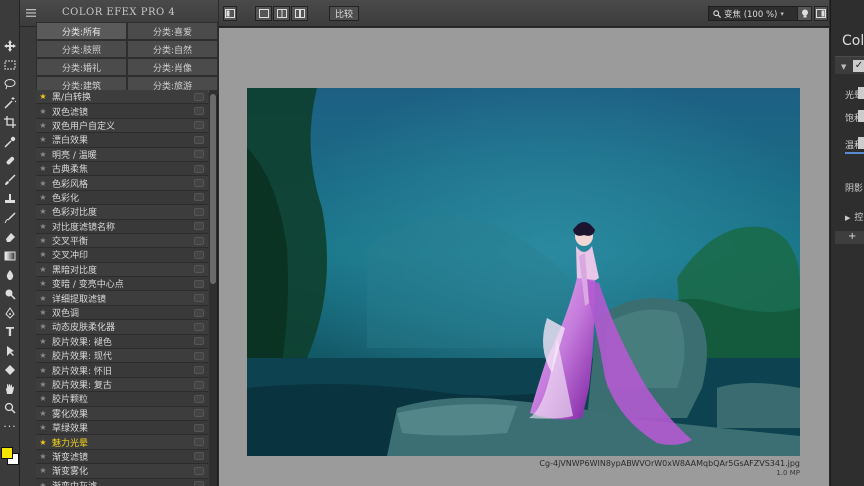 The width and height of the screenshot is (864, 486). Describe the element at coordinates (213, 189) in the screenshot. I see `scrollbar-thumb` at that location.